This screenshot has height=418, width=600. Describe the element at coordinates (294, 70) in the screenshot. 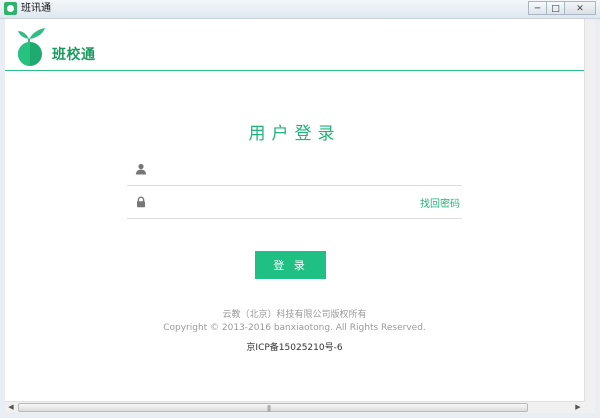

I see `header-divider` at that location.